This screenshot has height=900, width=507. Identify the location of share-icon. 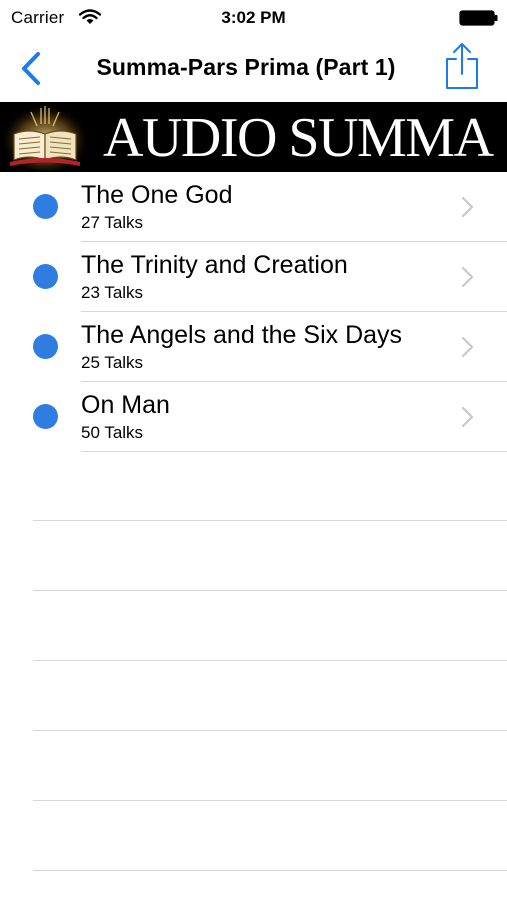
(462, 66).